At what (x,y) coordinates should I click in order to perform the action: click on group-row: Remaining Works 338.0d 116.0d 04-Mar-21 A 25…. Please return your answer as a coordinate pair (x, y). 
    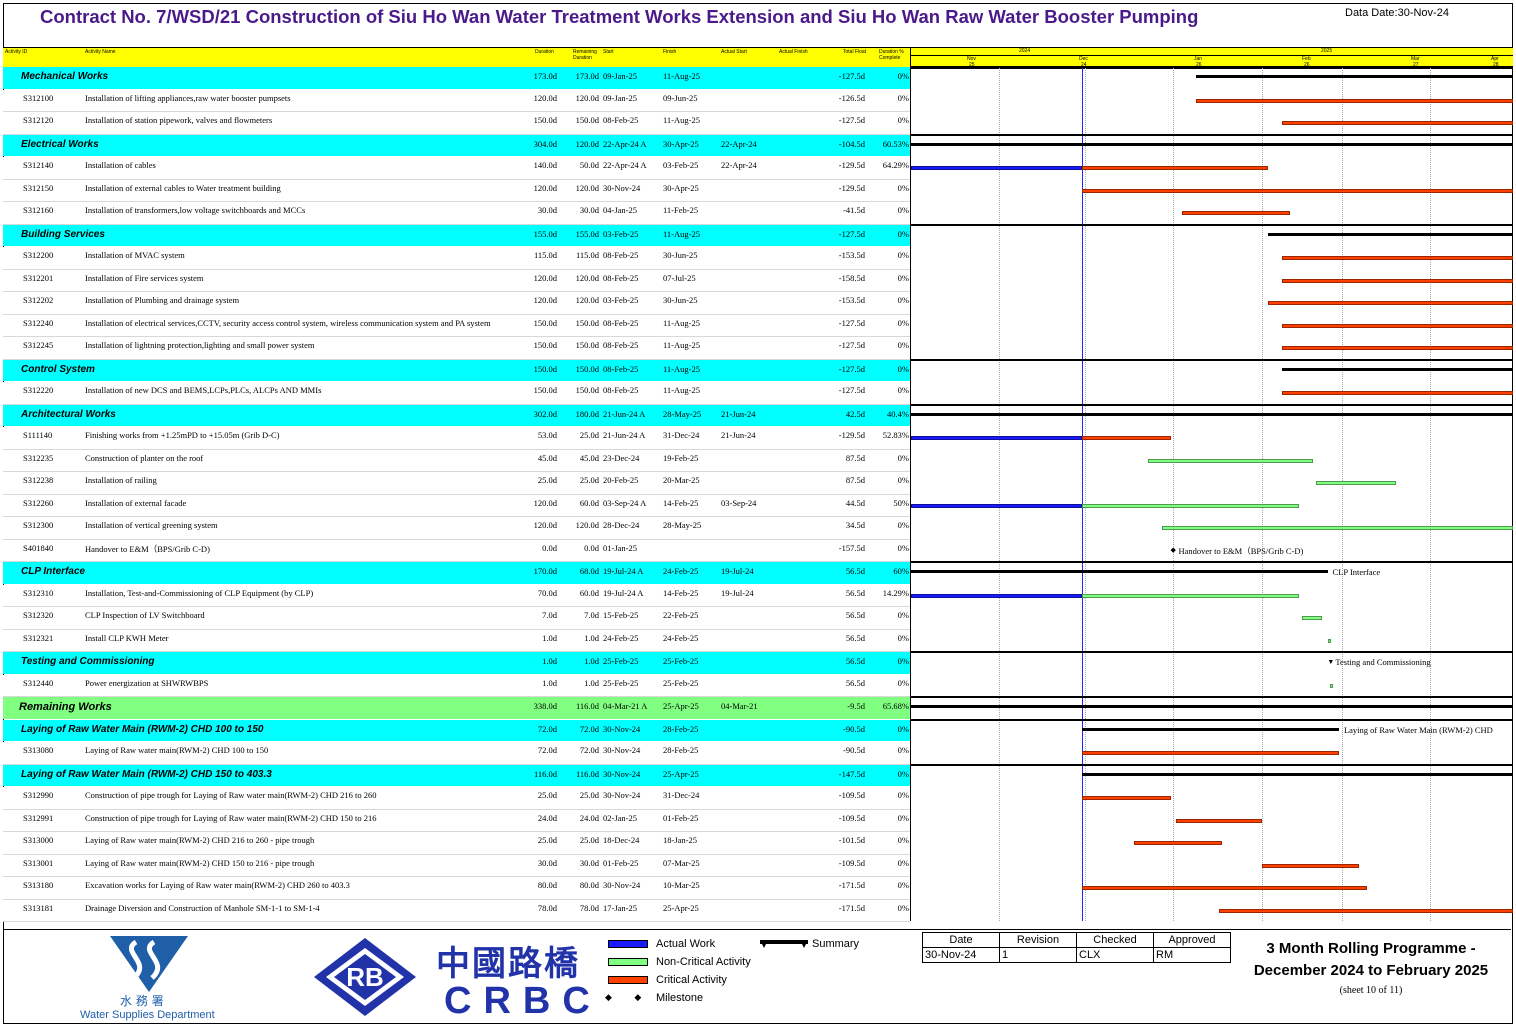
    Looking at the image, I should click on (456, 708).